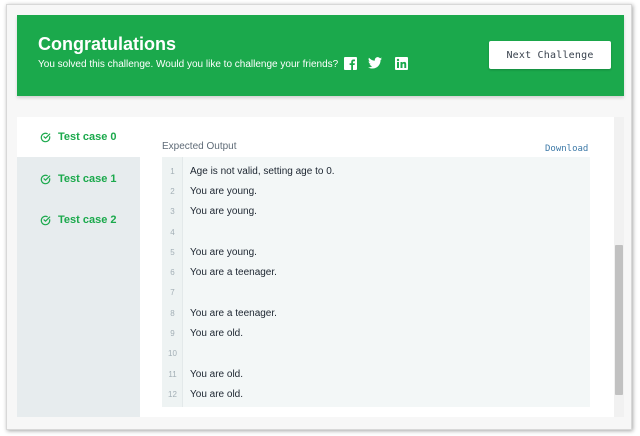 This screenshot has width=640, height=436. What do you see at coordinates (376, 232) in the screenshot?
I see `output-line: 4` at bounding box center [376, 232].